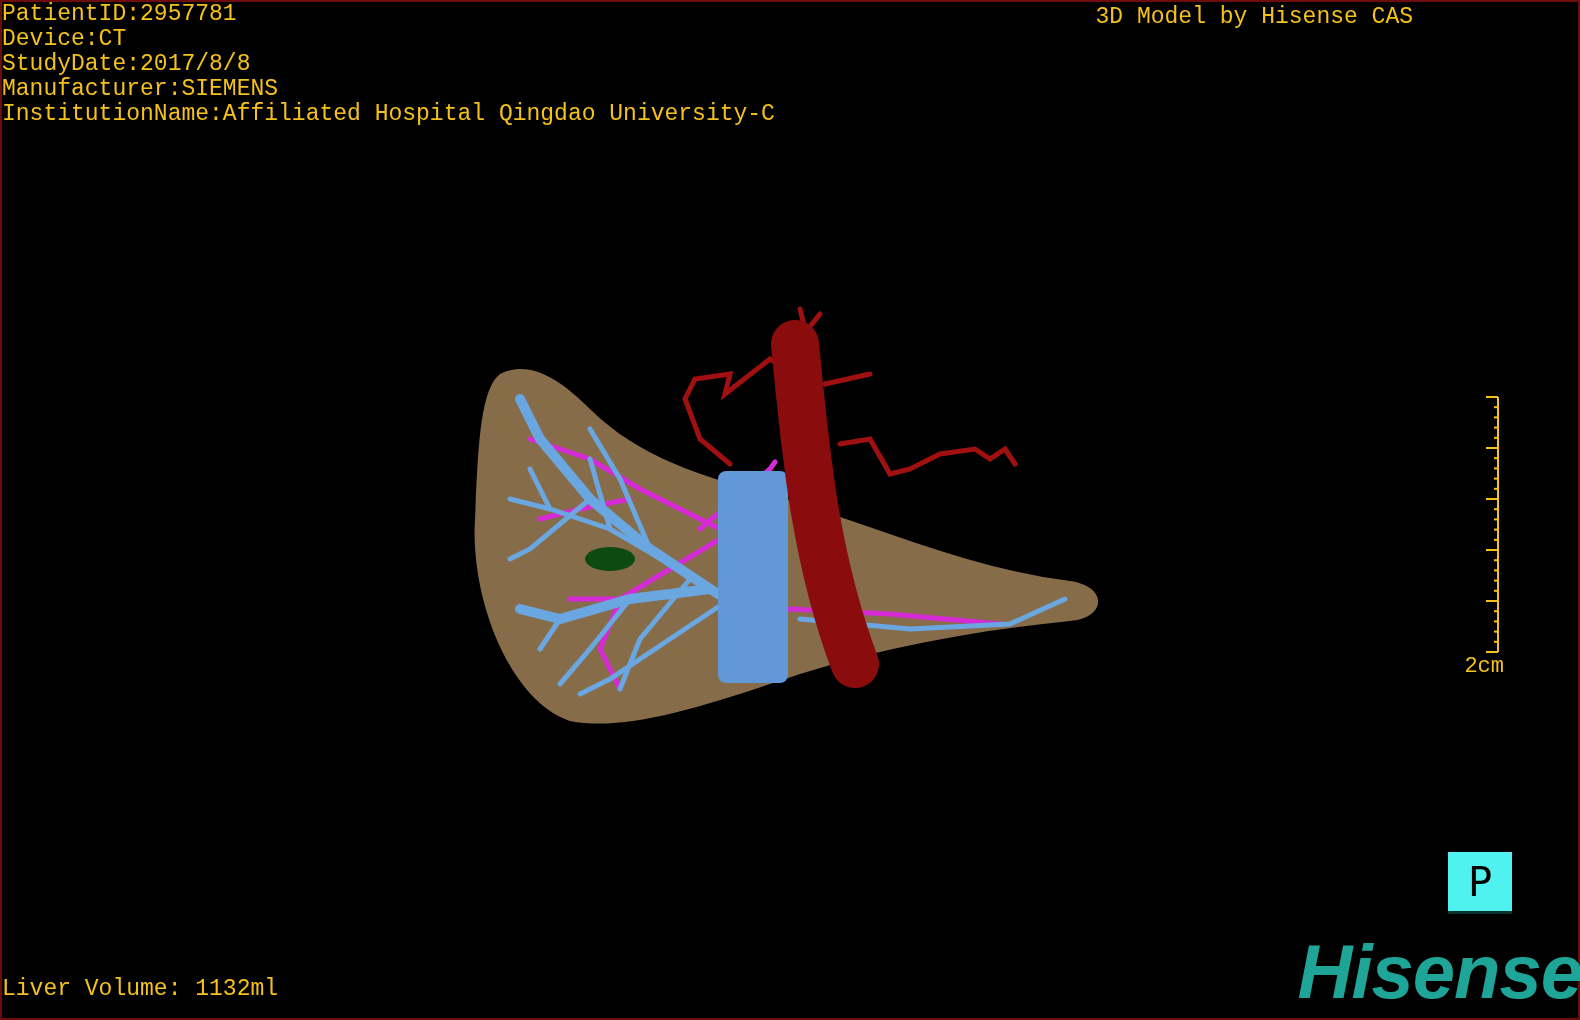  Describe the element at coordinates (1254, 17) in the screenshot. I see `viewer-title: 3D Model by Hisense CAS` at that location.